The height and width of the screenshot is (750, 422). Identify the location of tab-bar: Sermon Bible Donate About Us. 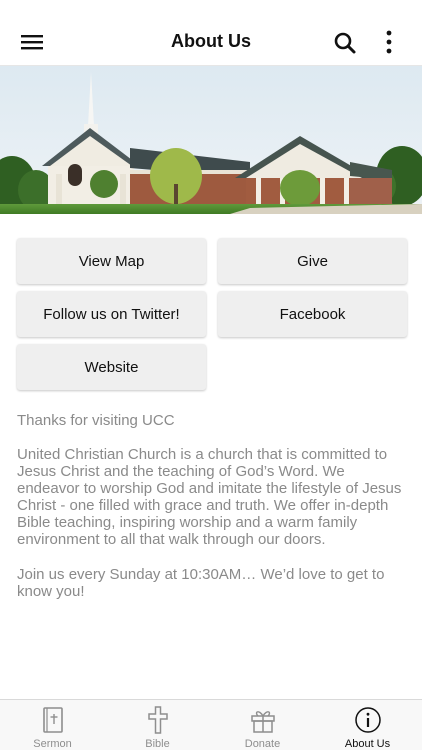
(211, 724).